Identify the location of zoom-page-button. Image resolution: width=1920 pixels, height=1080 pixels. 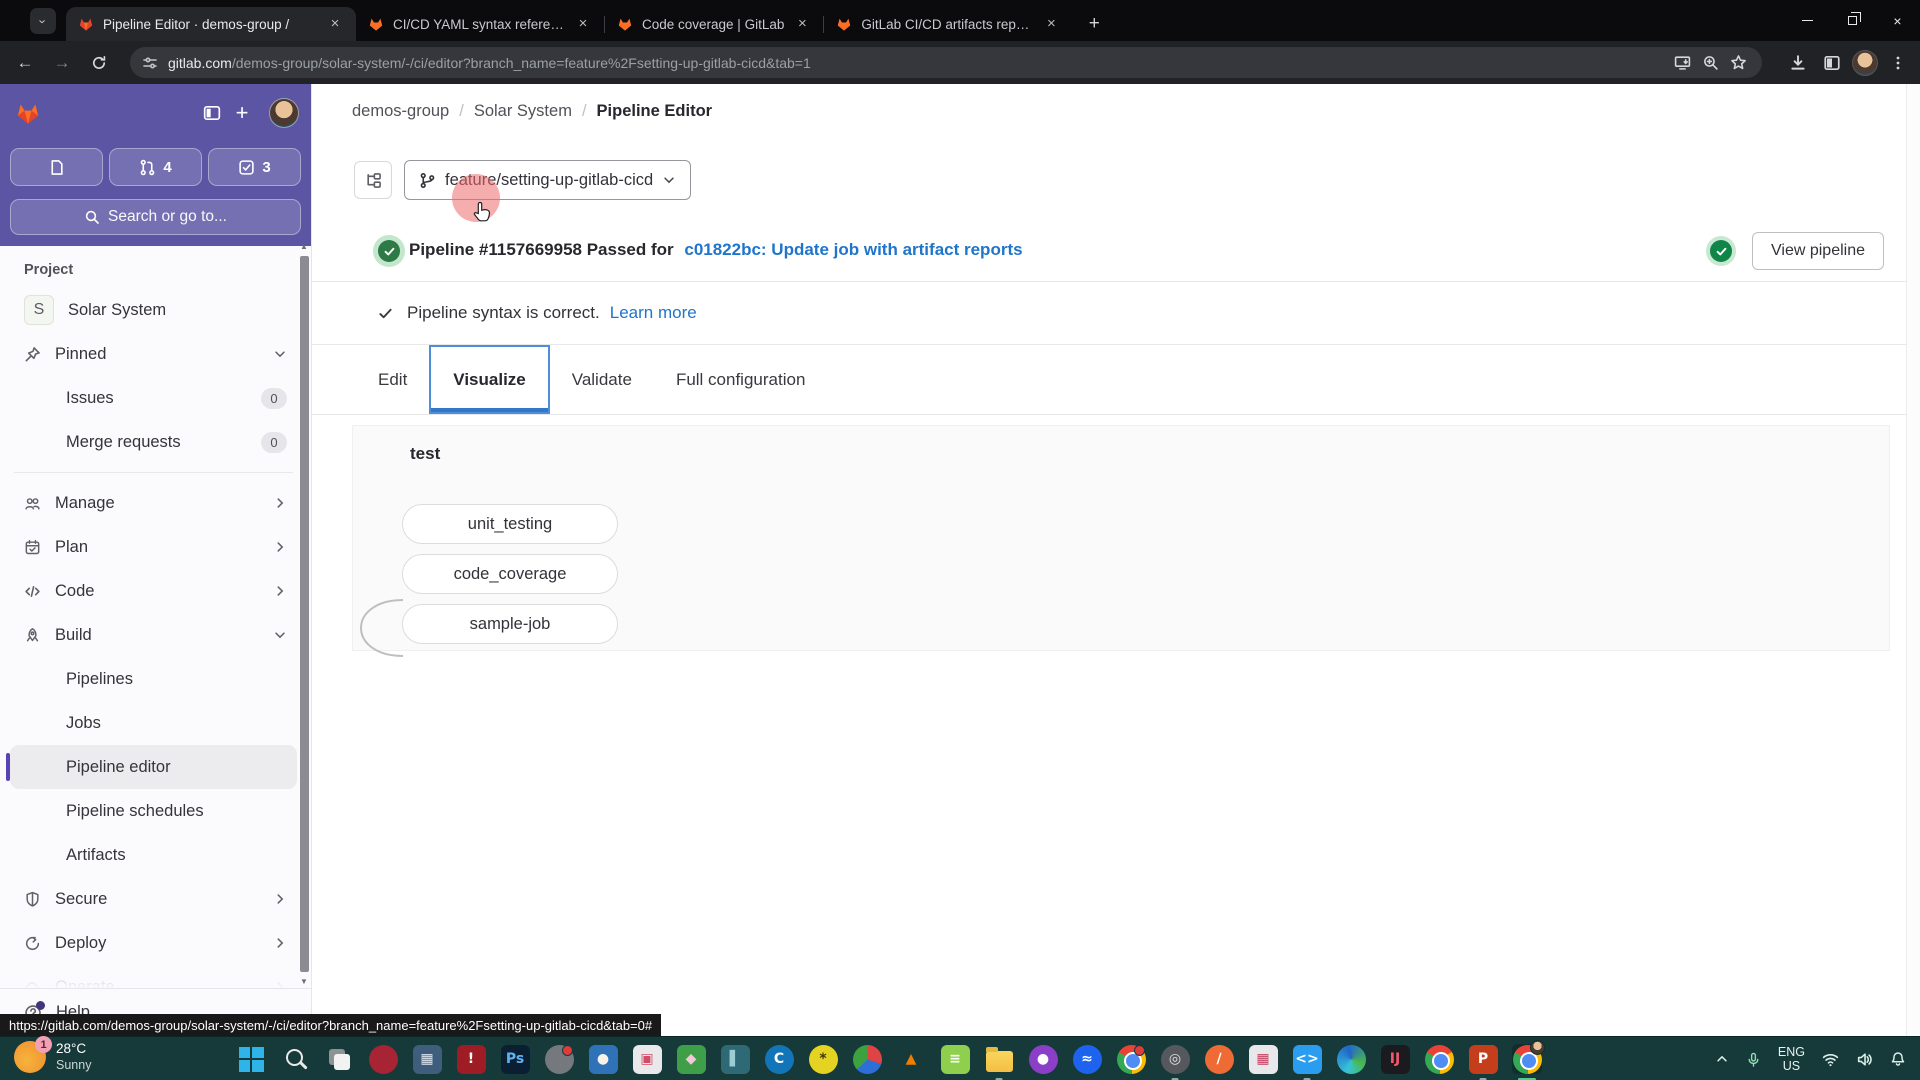
(1710, 63).